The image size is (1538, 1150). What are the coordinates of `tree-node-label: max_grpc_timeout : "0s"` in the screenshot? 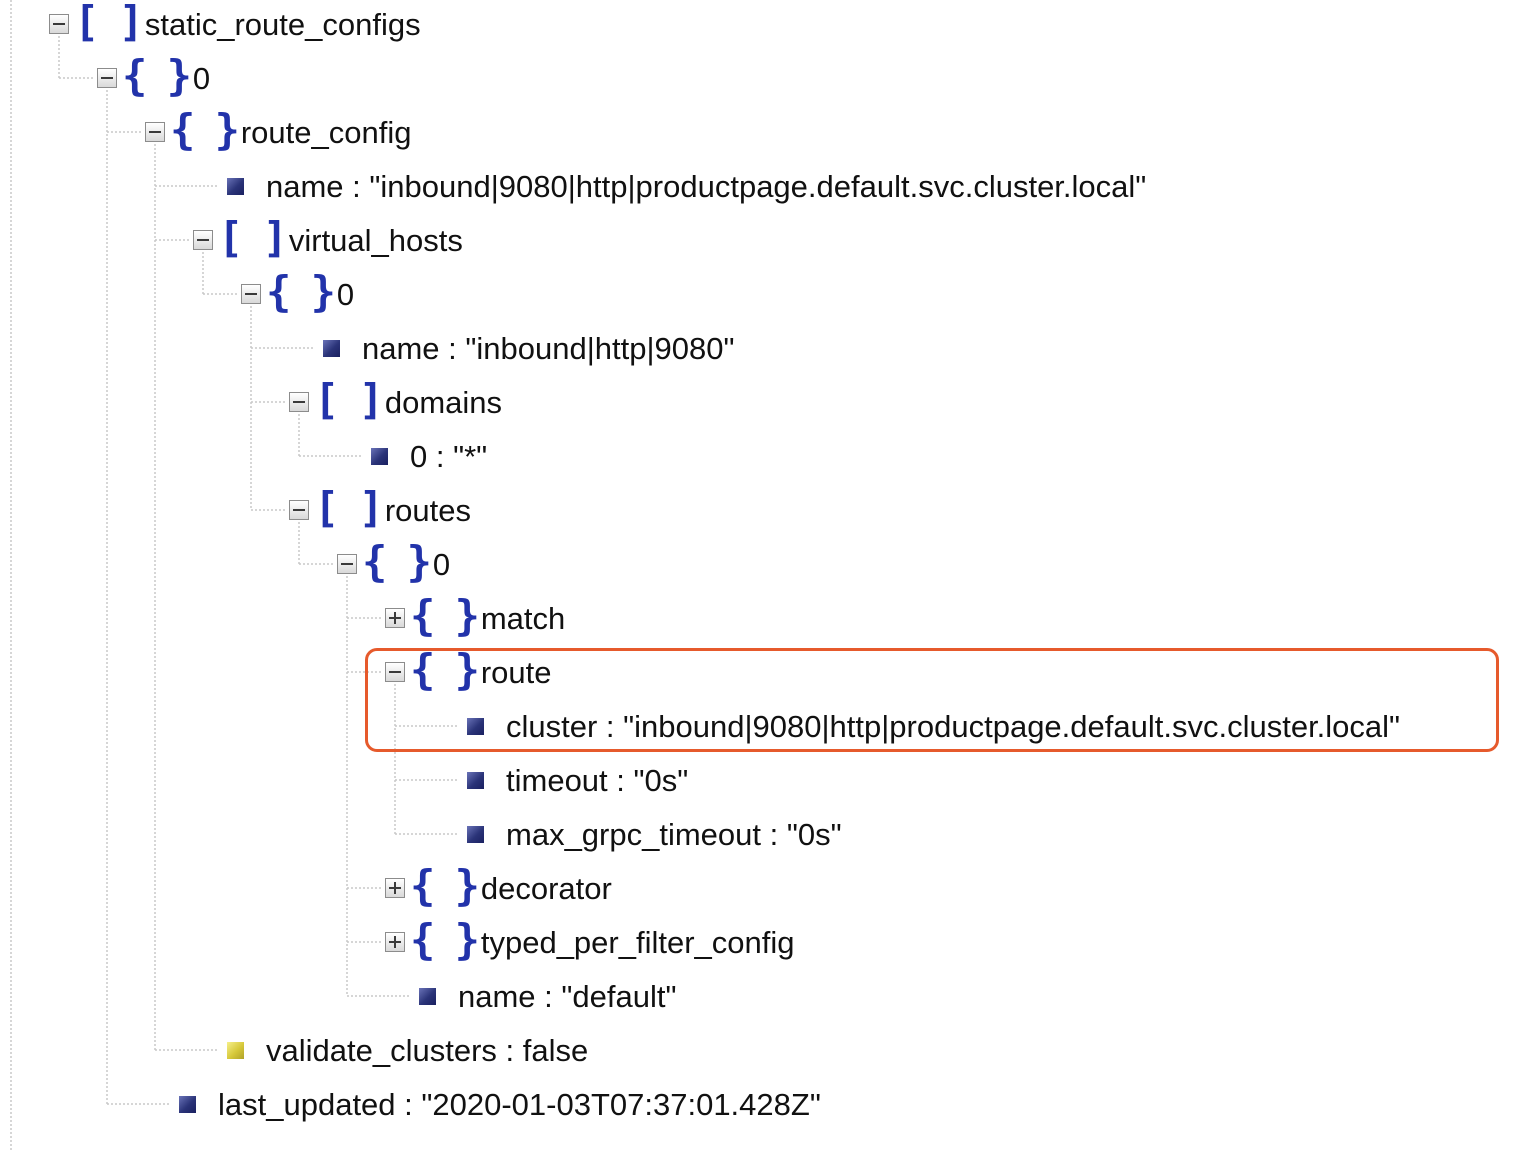 It's located at (674, 834).